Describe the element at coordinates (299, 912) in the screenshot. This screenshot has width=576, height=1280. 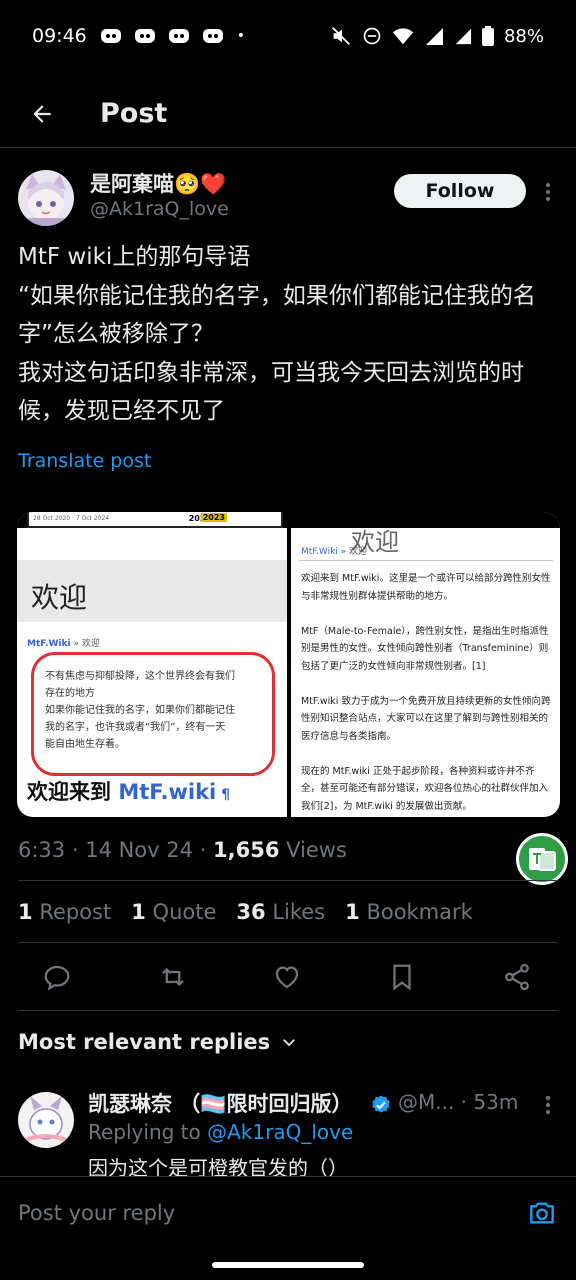
I see `likes-label: Likes` at that location.